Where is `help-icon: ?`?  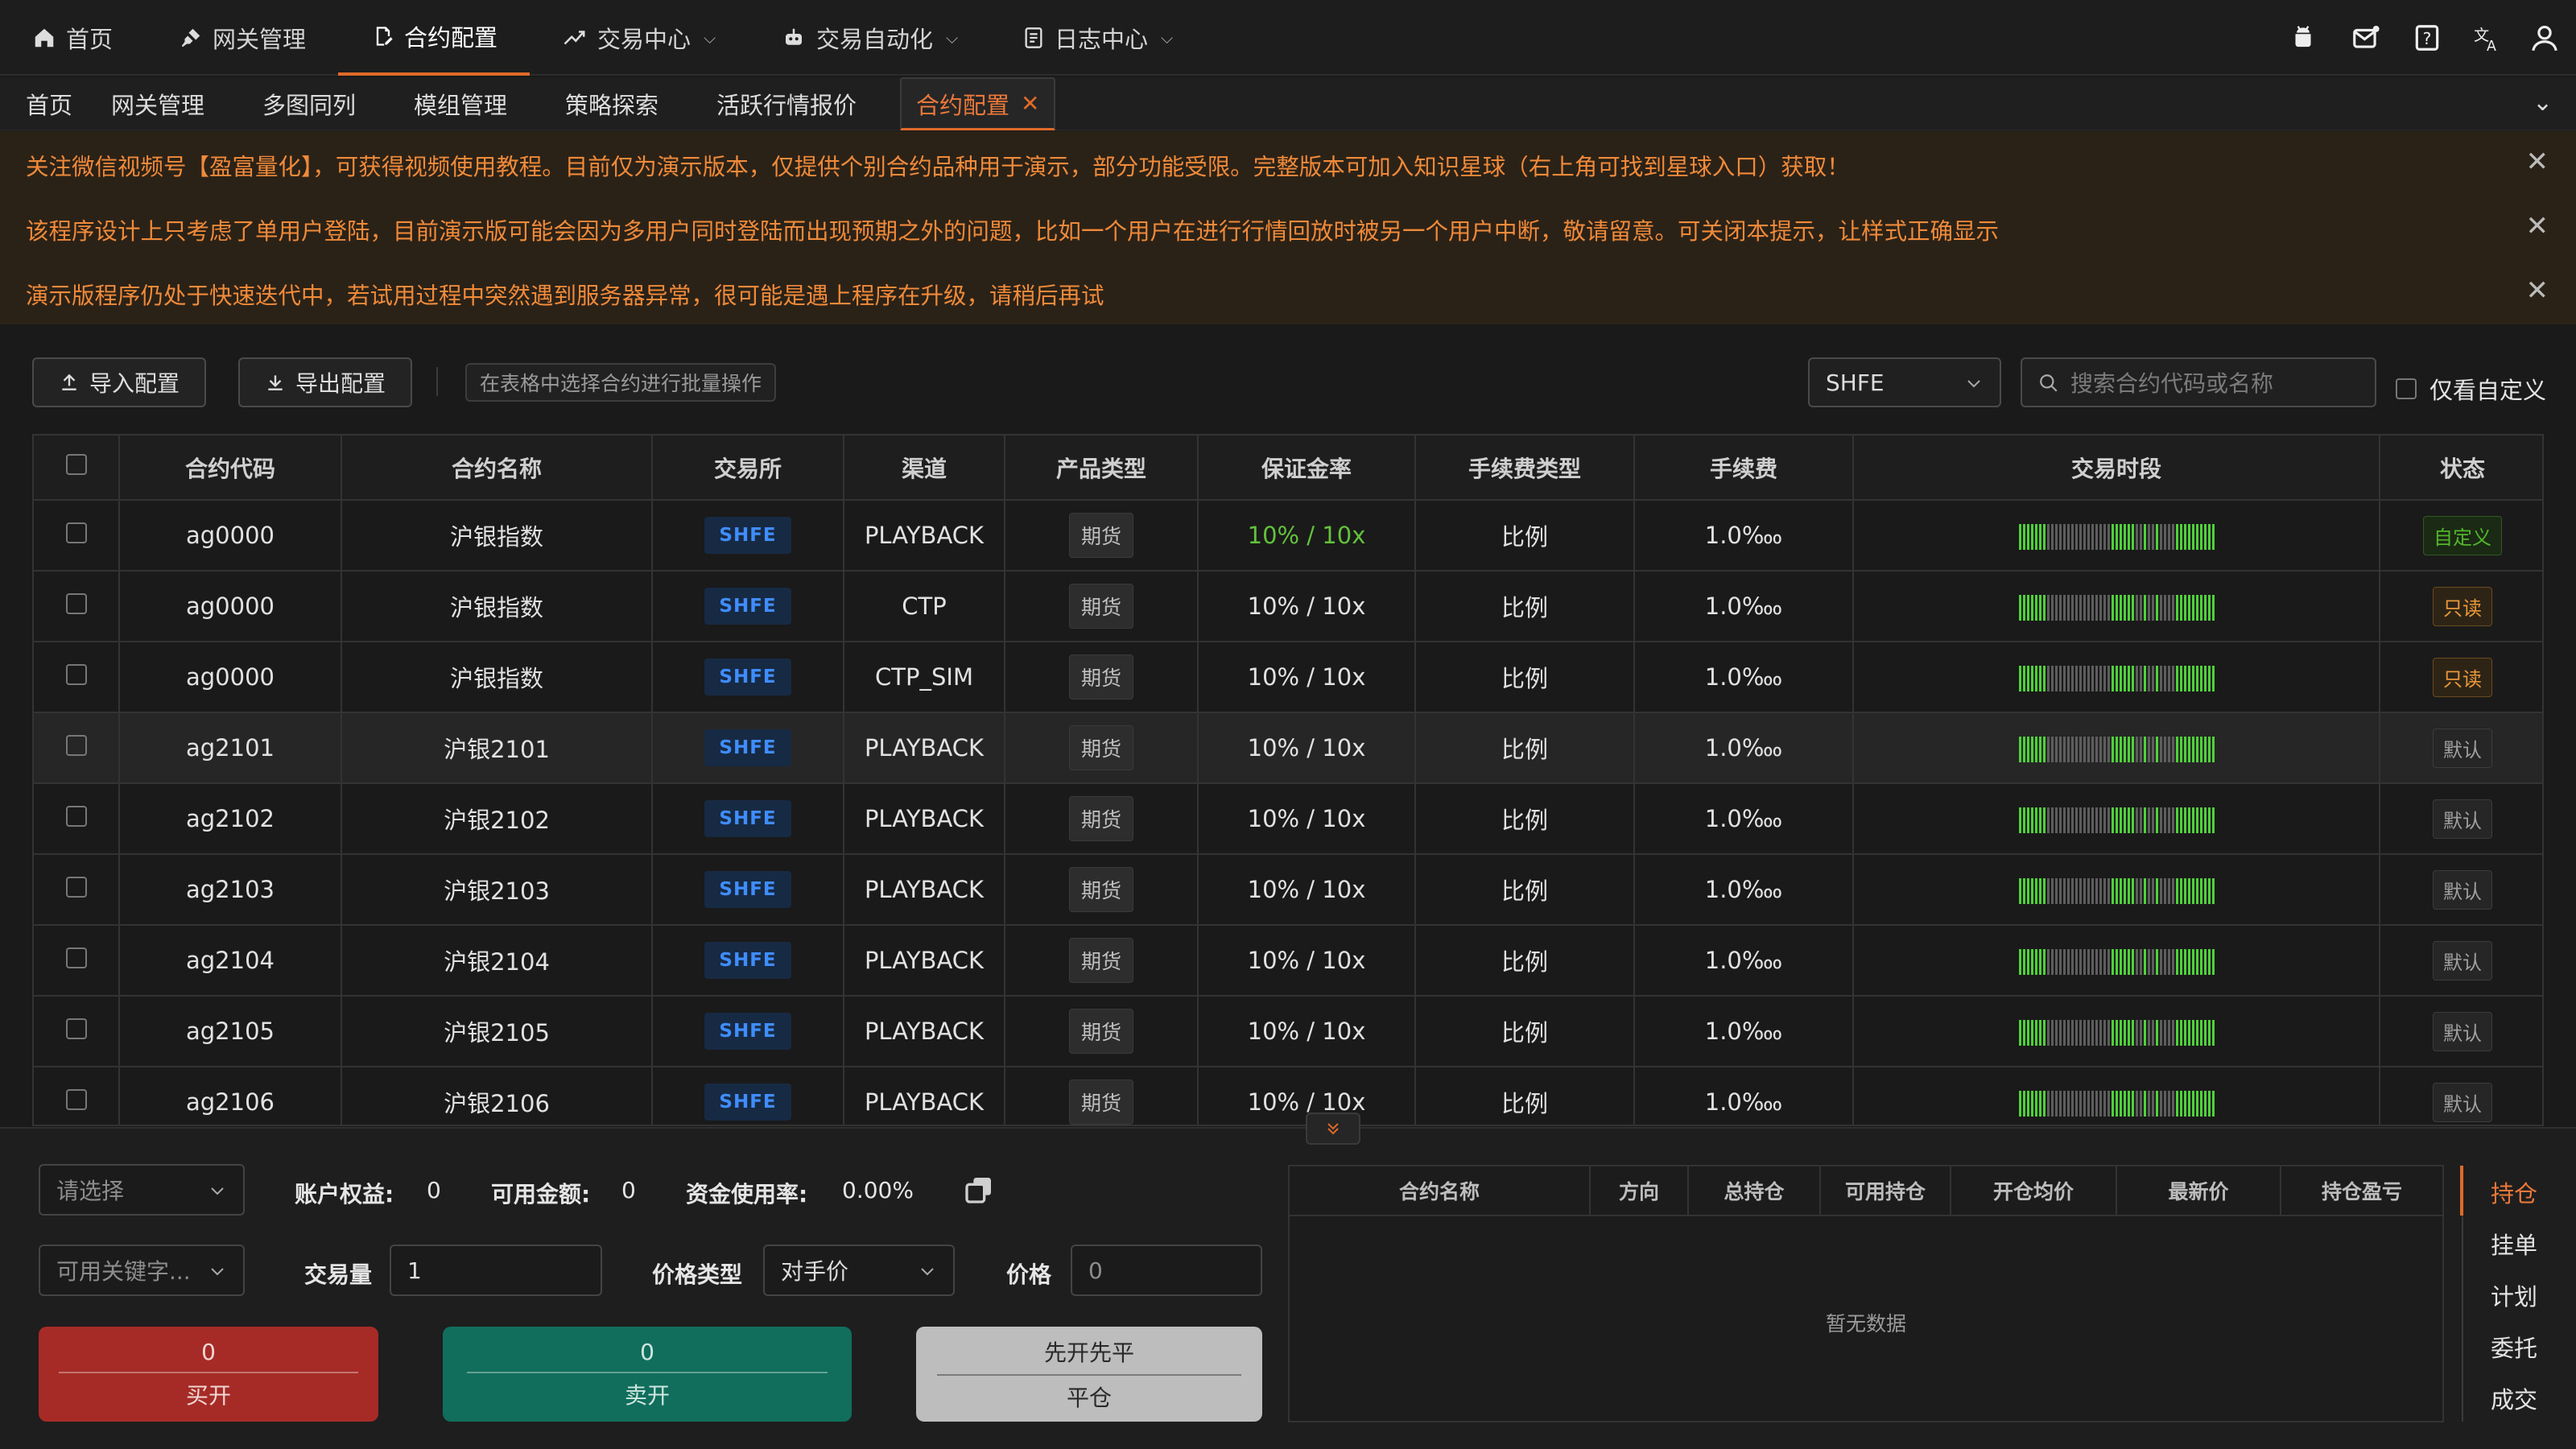 help-icon: ? is located at coordinates (2427, 38).